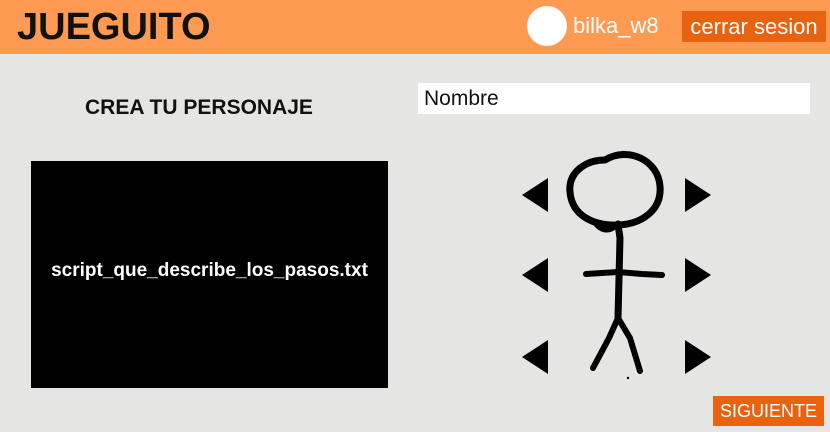 The image size is (830, 432). What do you see at coordinates (114, 27) in the screenshot?
I see `app-title: JUEGUITO` at bounding box center [114, 27].